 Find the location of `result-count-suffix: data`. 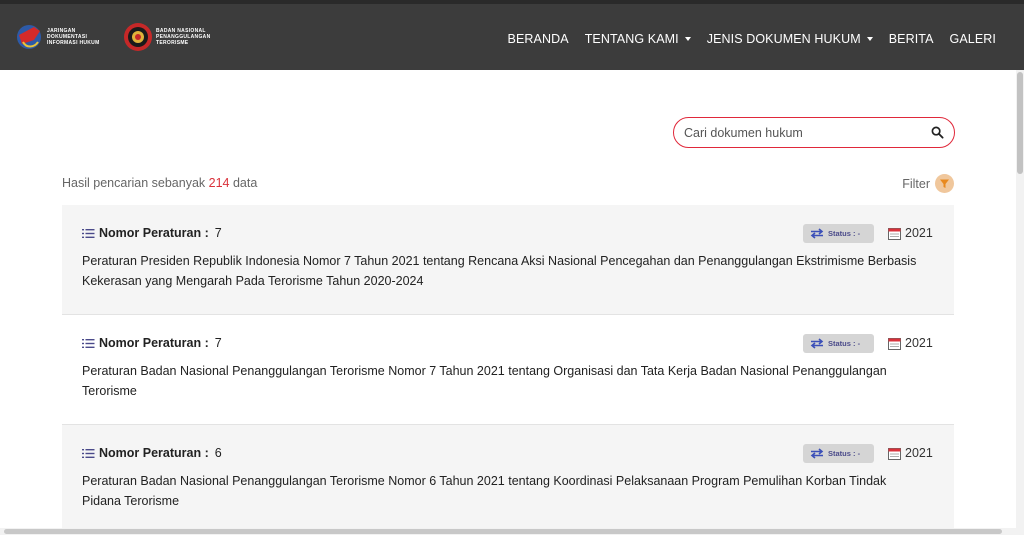

result-count-suffix: data is located at coordinates (245, 183).